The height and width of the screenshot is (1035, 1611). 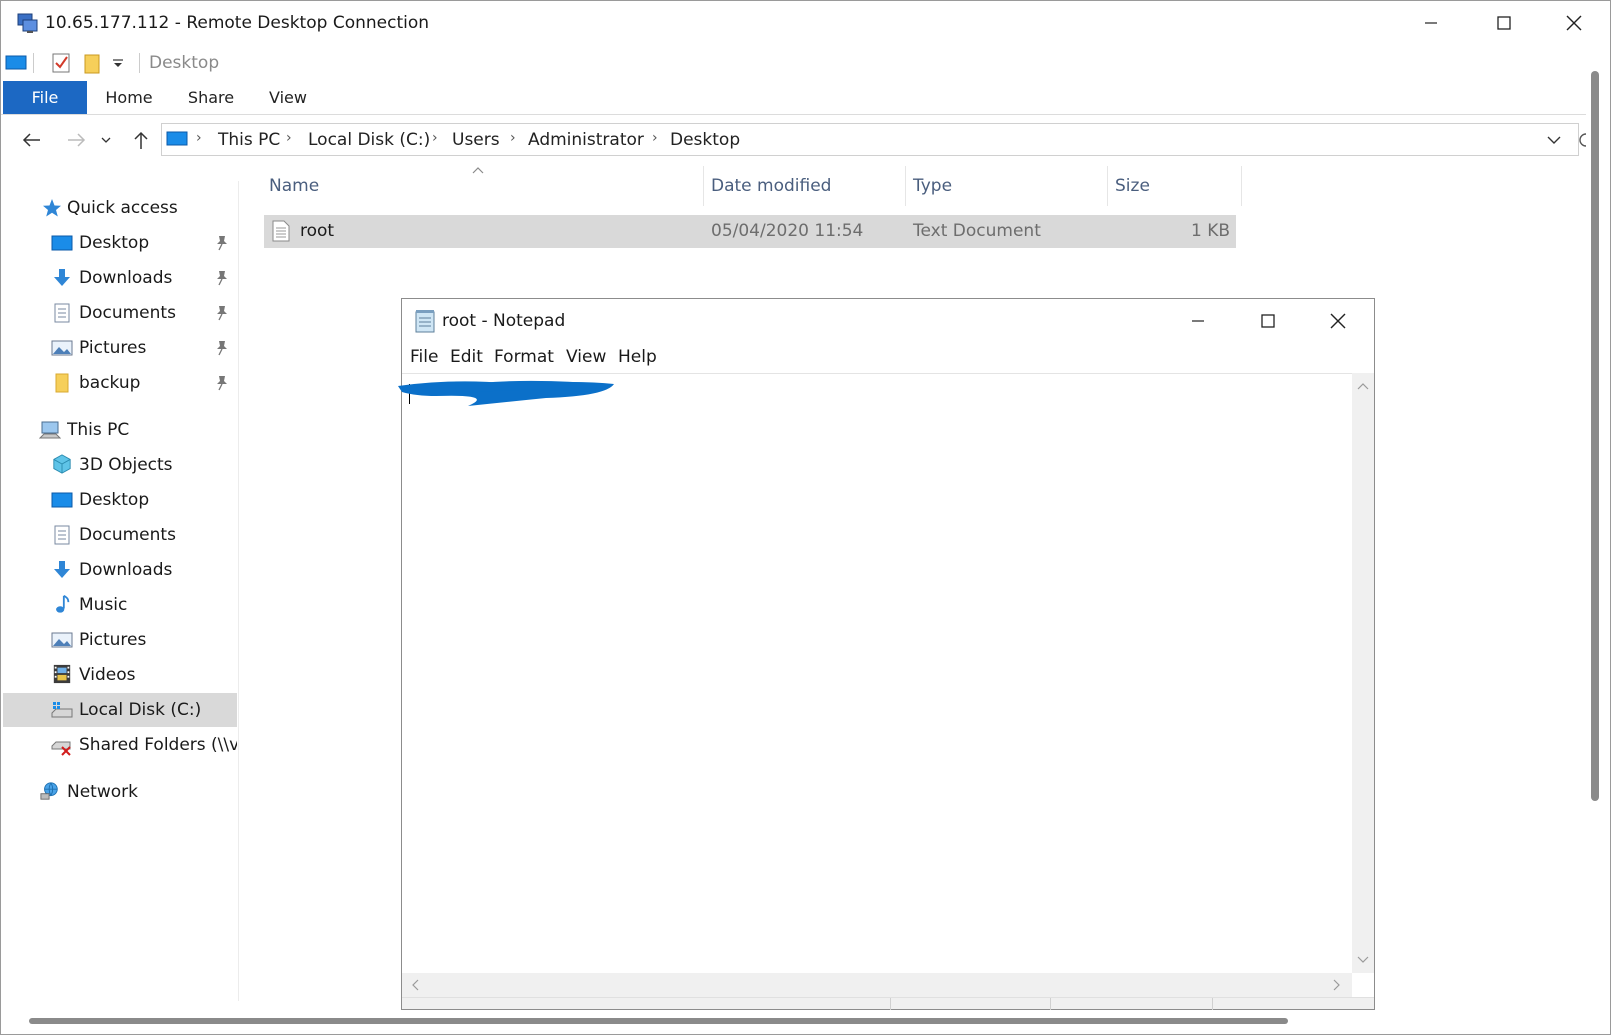 I want to click on nav-quick-backup: backup, so click(x=120, y=383).